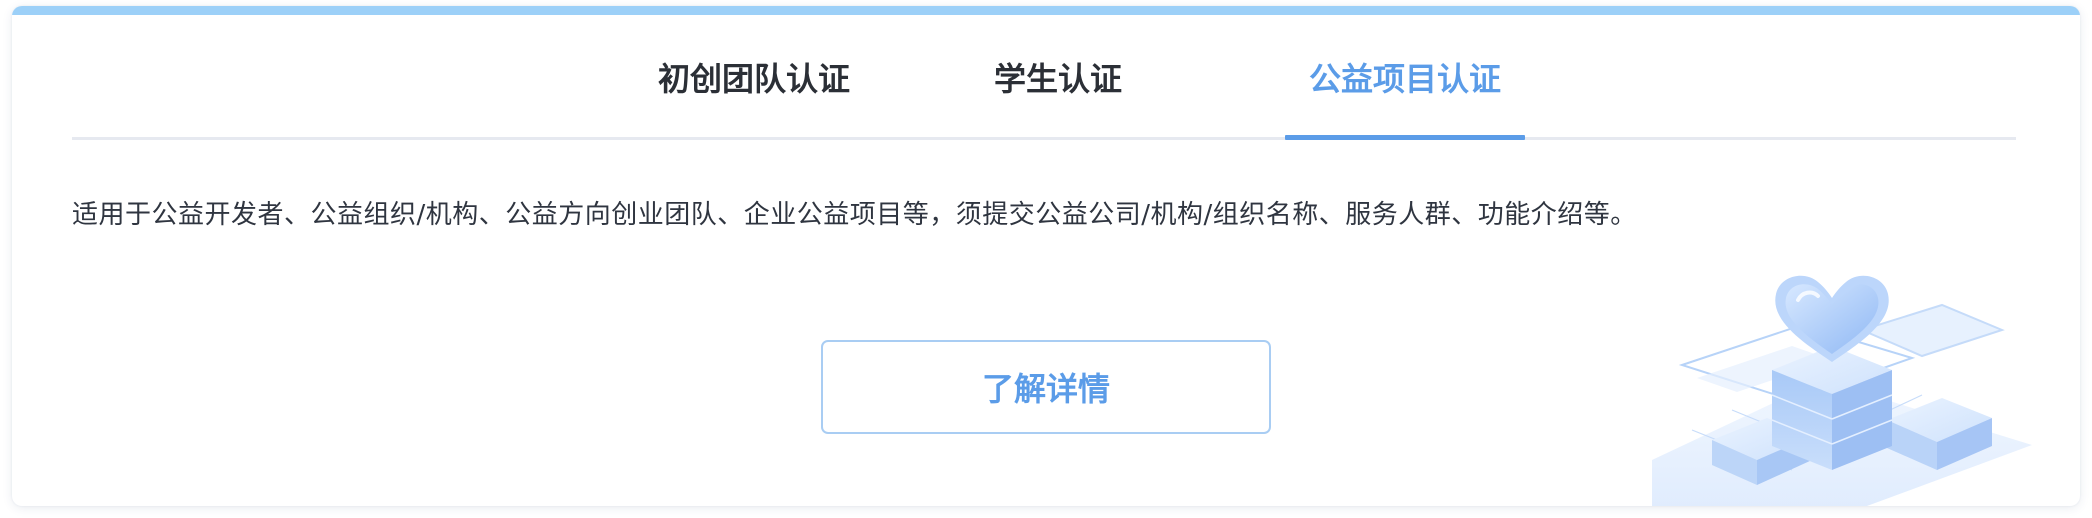  What do you see at coordinates (1405, 79) in the screenshot?
I see `tab-public-welfare: 公益项目认证` at bounding box center [1405, 79].